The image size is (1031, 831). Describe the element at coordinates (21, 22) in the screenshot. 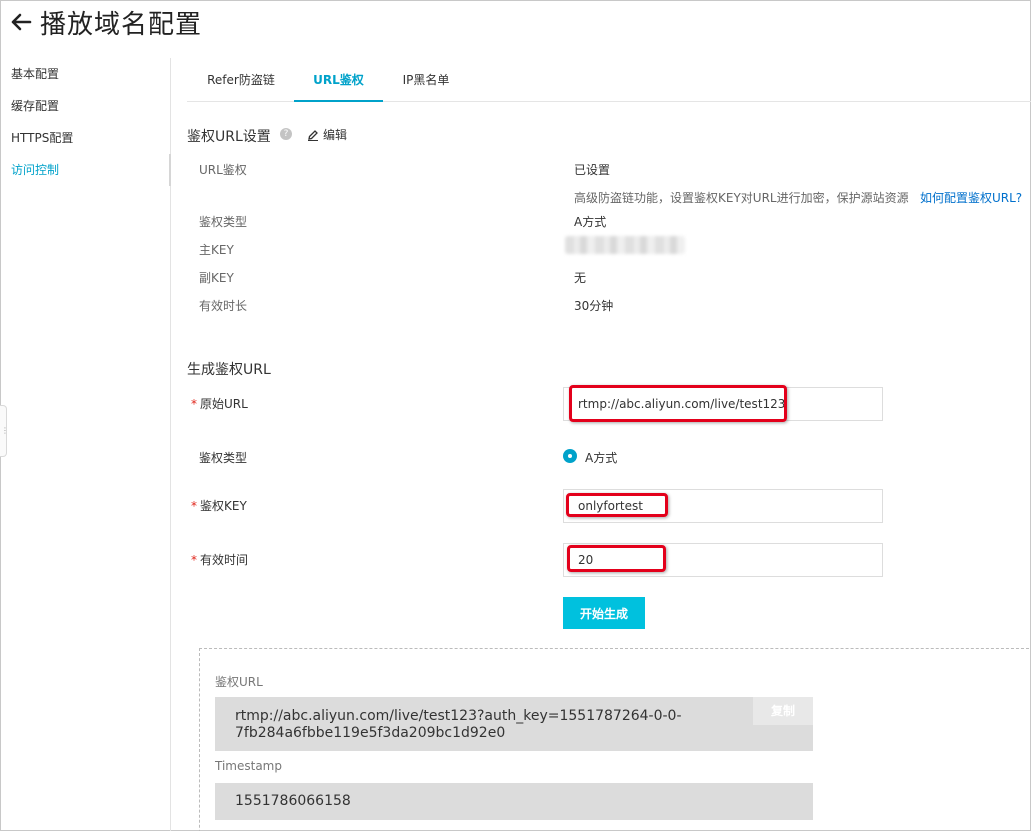

I see `back-arrow-icon` at that location.